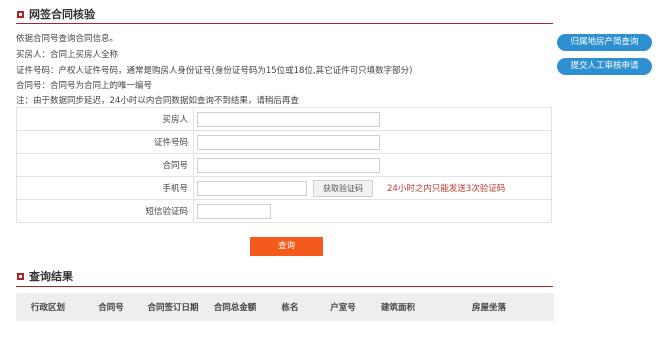 This screenshot has height=344, width=664. Describe the element at coordinates (604, 42) in the screenshot. I see `property-query-button: 归属地房产简查询` at that location.